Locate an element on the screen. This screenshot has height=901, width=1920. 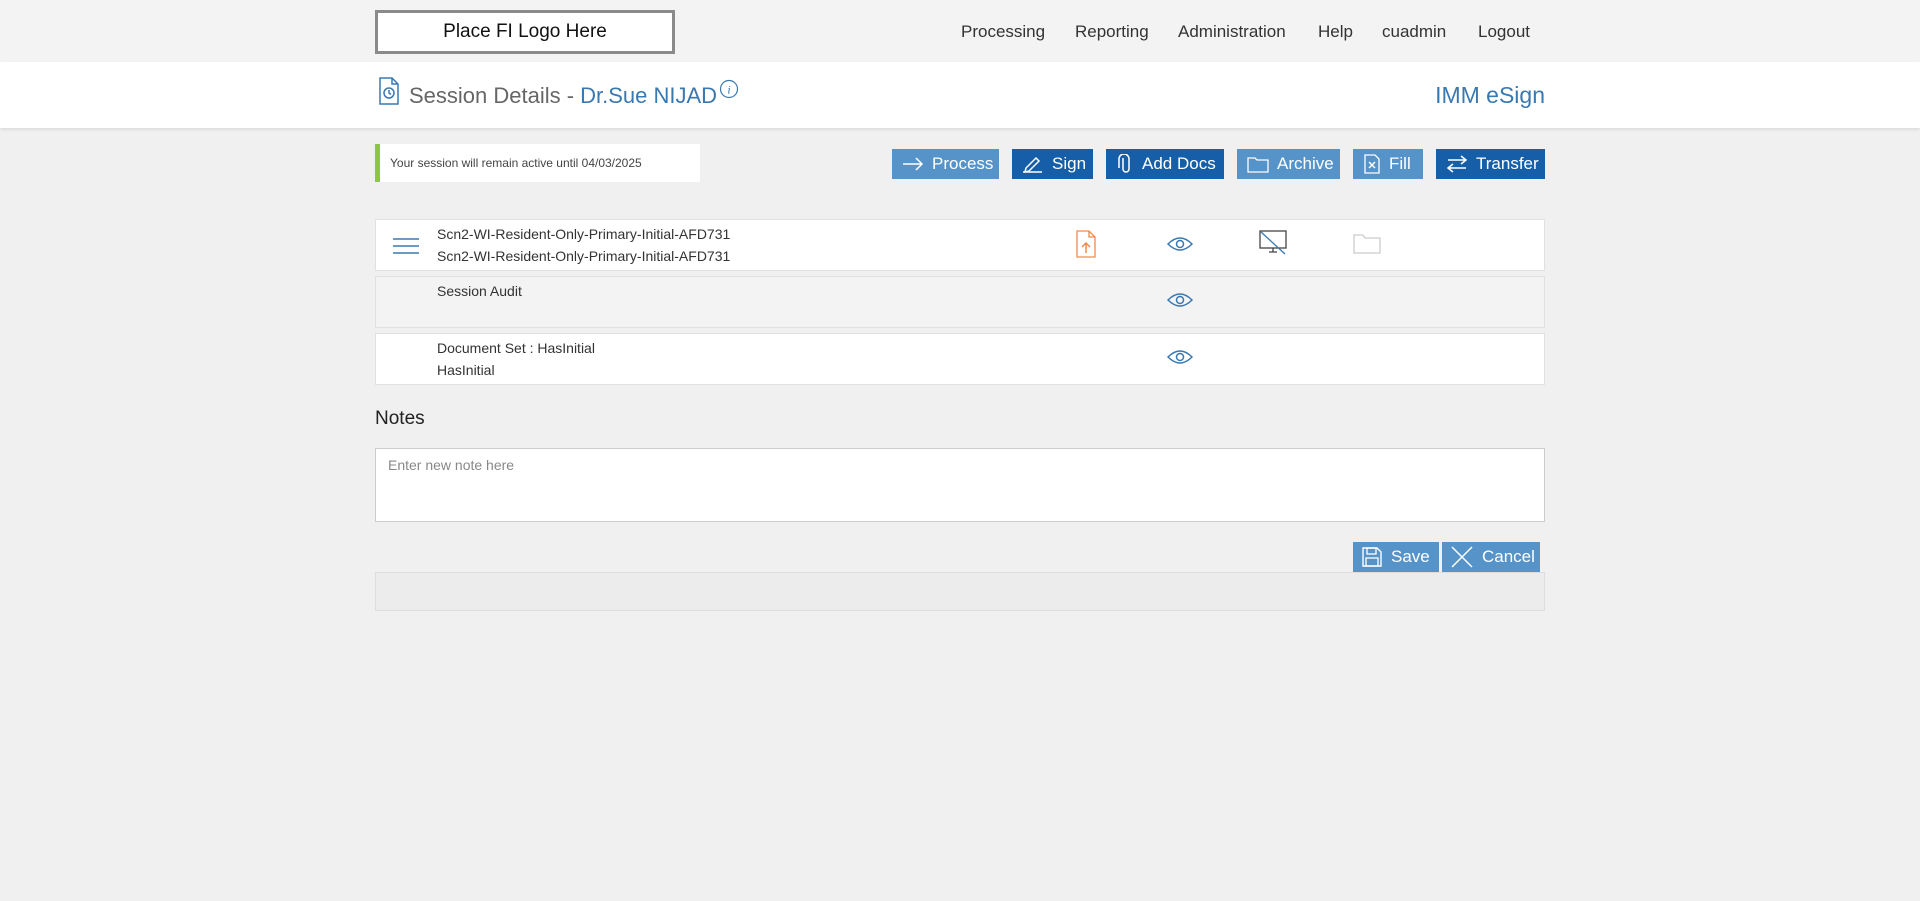
document-row: Document Set : HasInitial HasInitial is located at coordinates (960, 359).